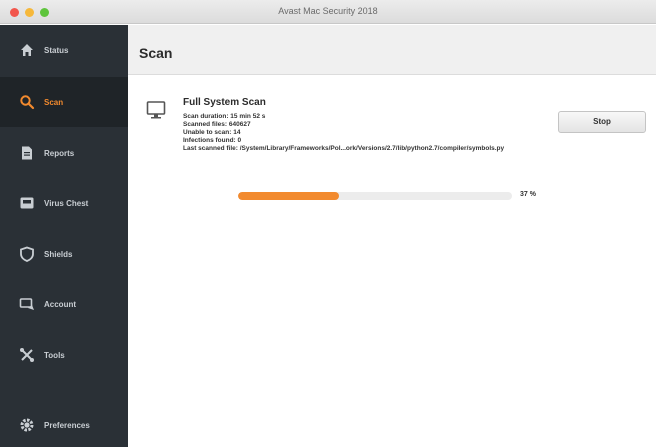 The width and height of the screenshot is (656, 447). What do you see at coordinates (528, 194) in the screenshot?
I see `scan-progress-percent: 37 %` at bounding box center [528, 194].